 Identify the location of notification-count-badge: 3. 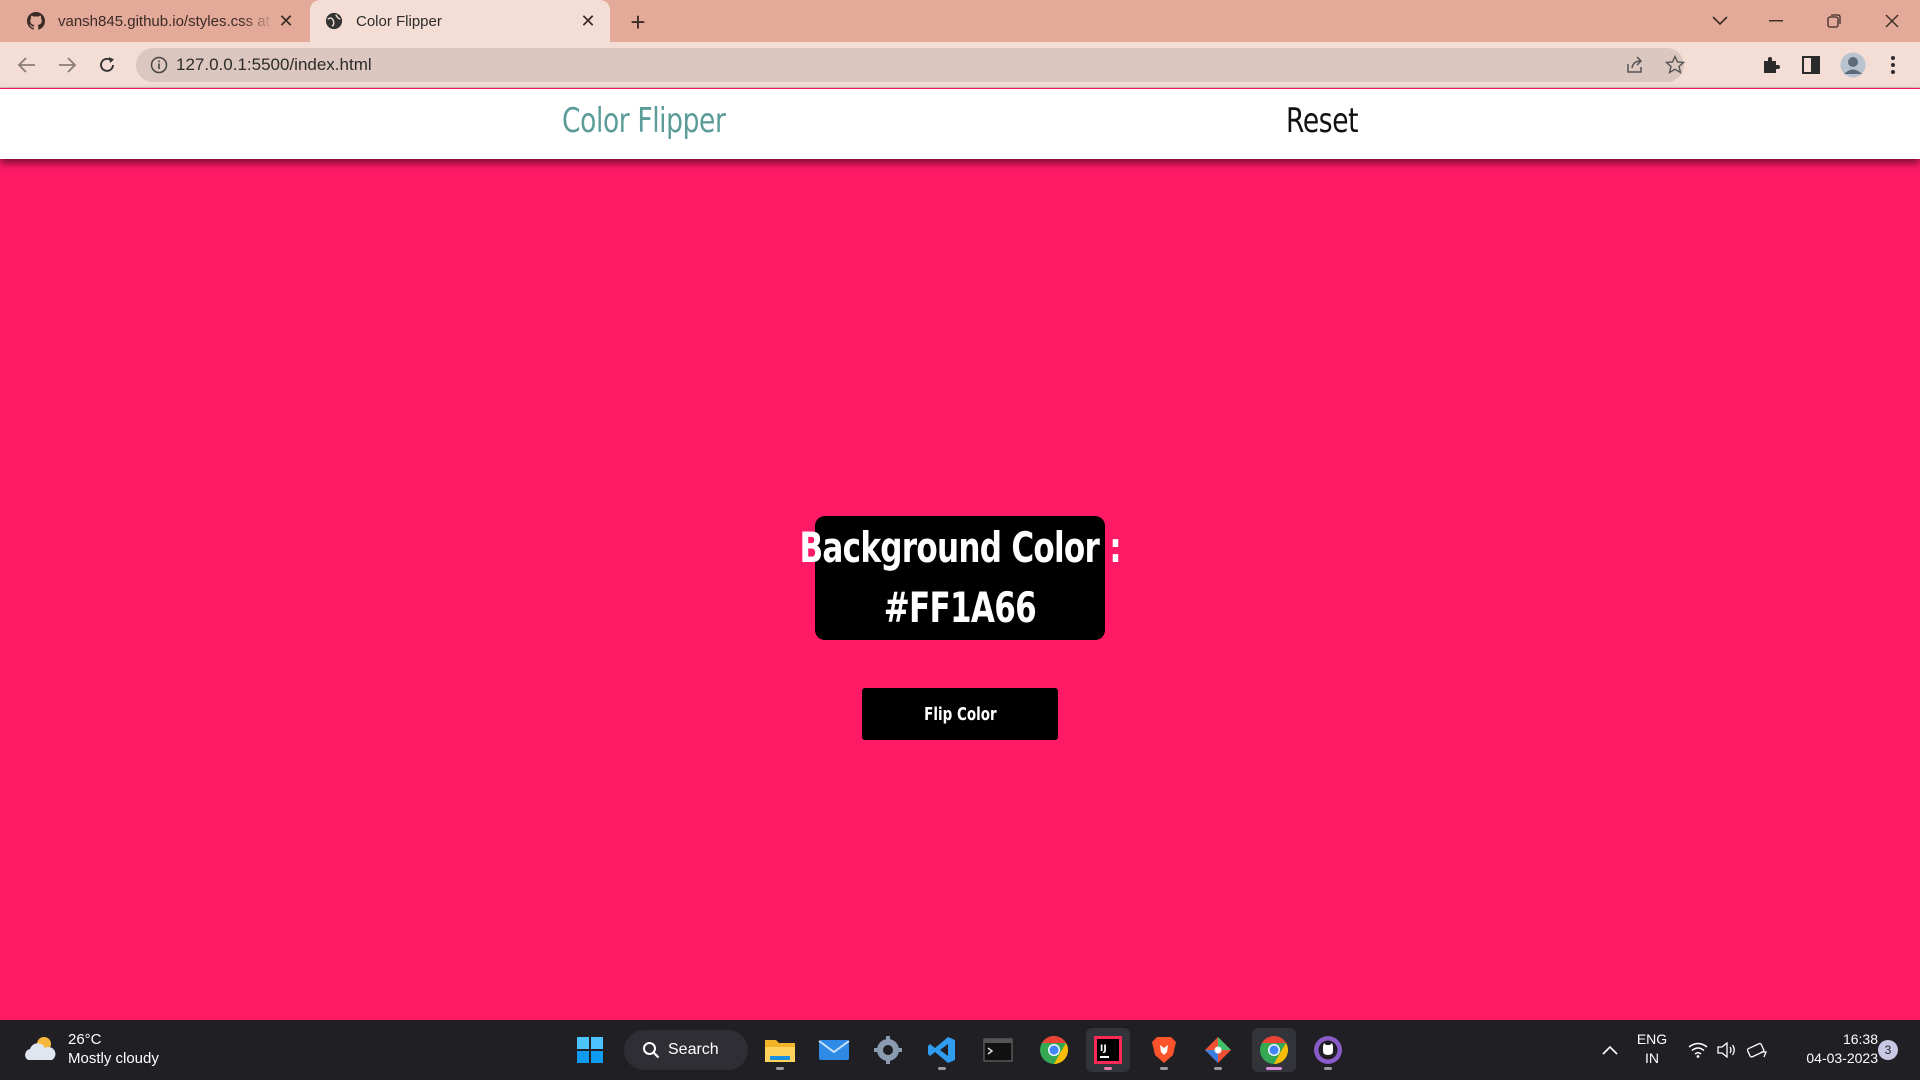
(1888, 1050).